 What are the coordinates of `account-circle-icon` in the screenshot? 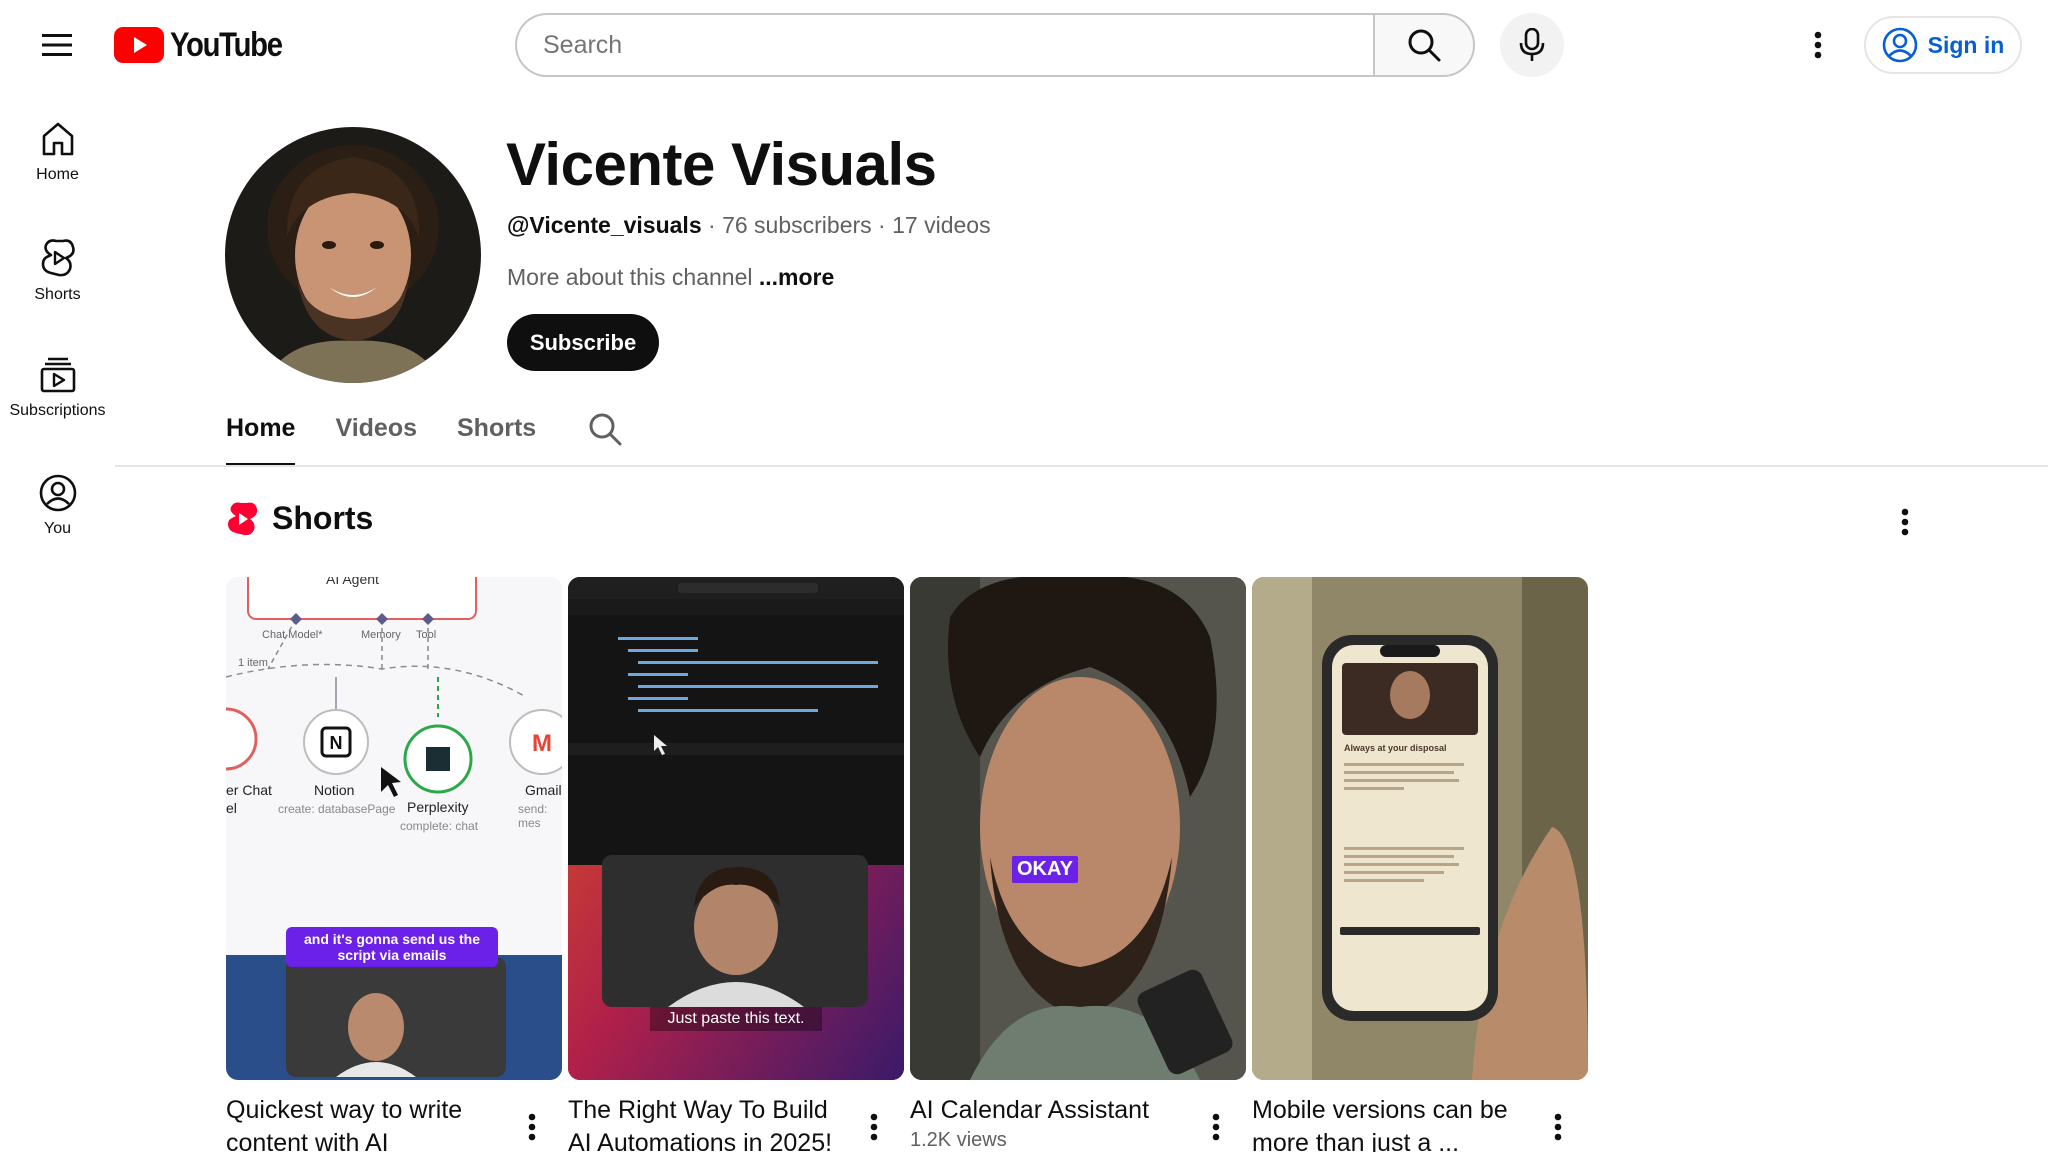 It's located at (1899, 45).